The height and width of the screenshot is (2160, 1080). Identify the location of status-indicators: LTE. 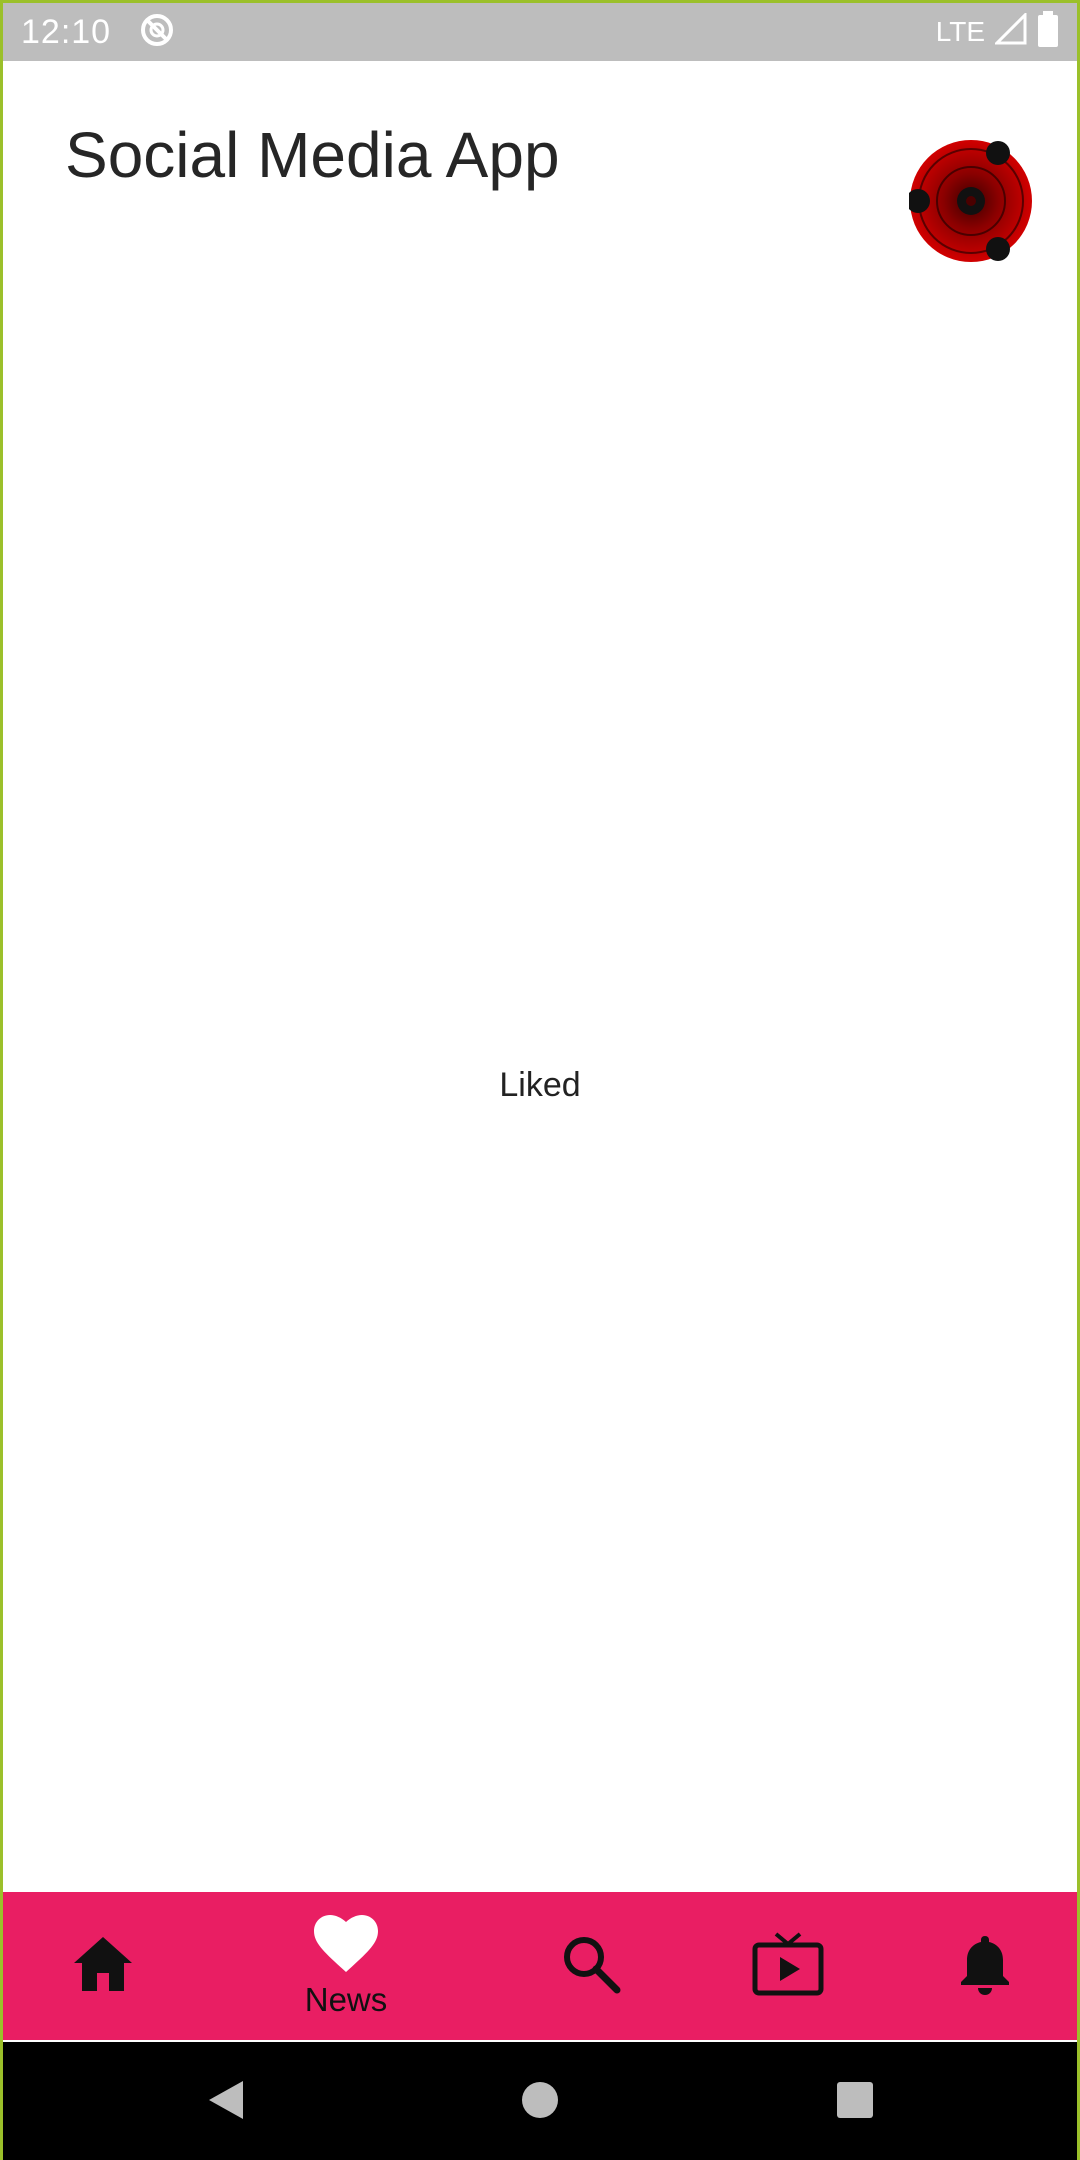
(997, 32).